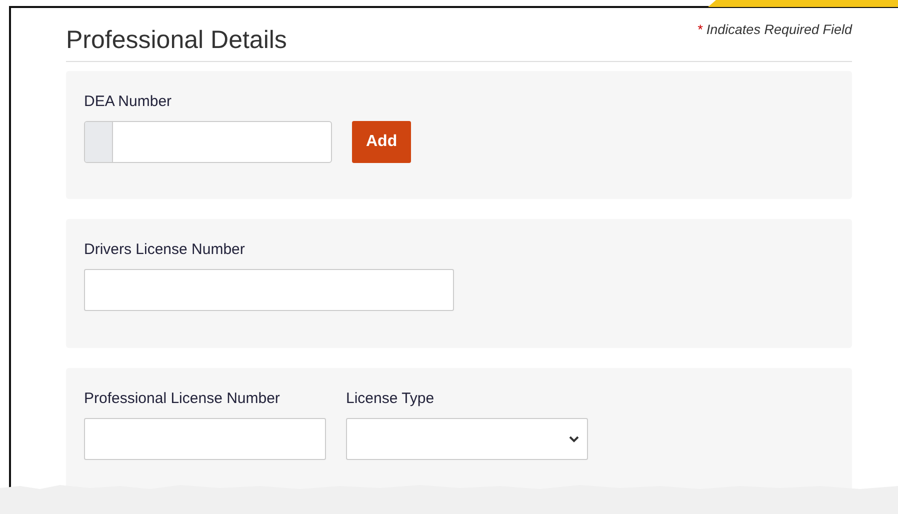 The height and width of the screenshot is (514, 898). What do you see at coordinates (382, 142) in the screenshot?
I see `add-button: Add` at bounding box center [382, 142].